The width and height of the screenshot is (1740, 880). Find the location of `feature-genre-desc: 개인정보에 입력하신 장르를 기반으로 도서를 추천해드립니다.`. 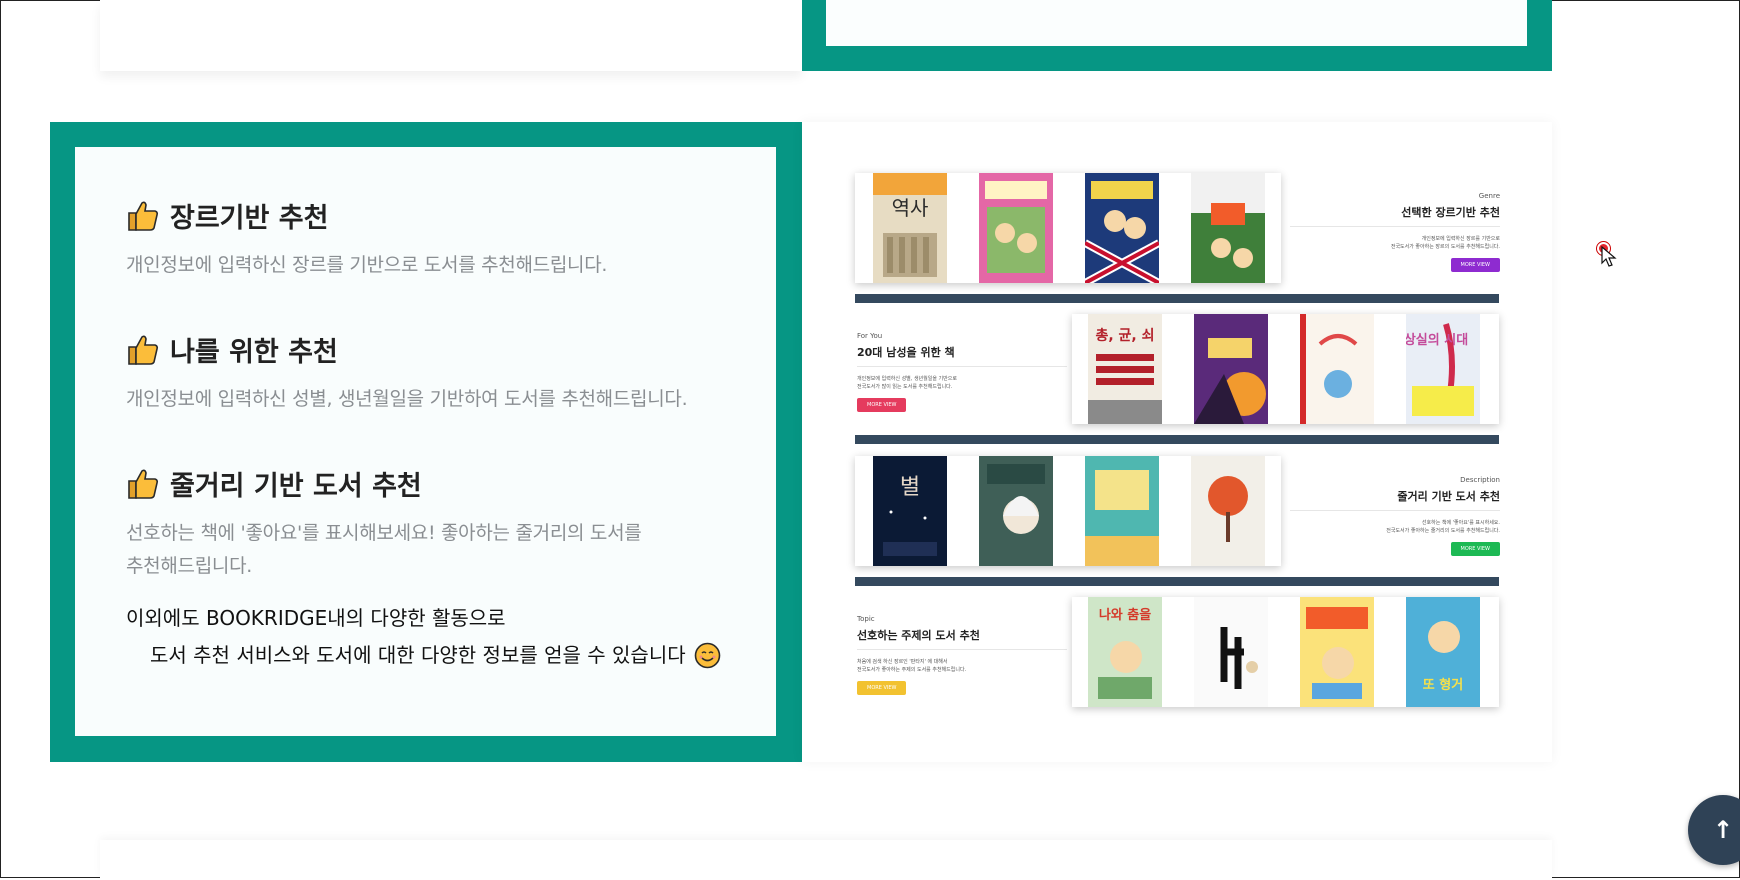

feature-genre-desc: 개인정보에 입력하신 장르를 기반으로 도서를 추천해드립니다. is located at coordinates (367, 265).